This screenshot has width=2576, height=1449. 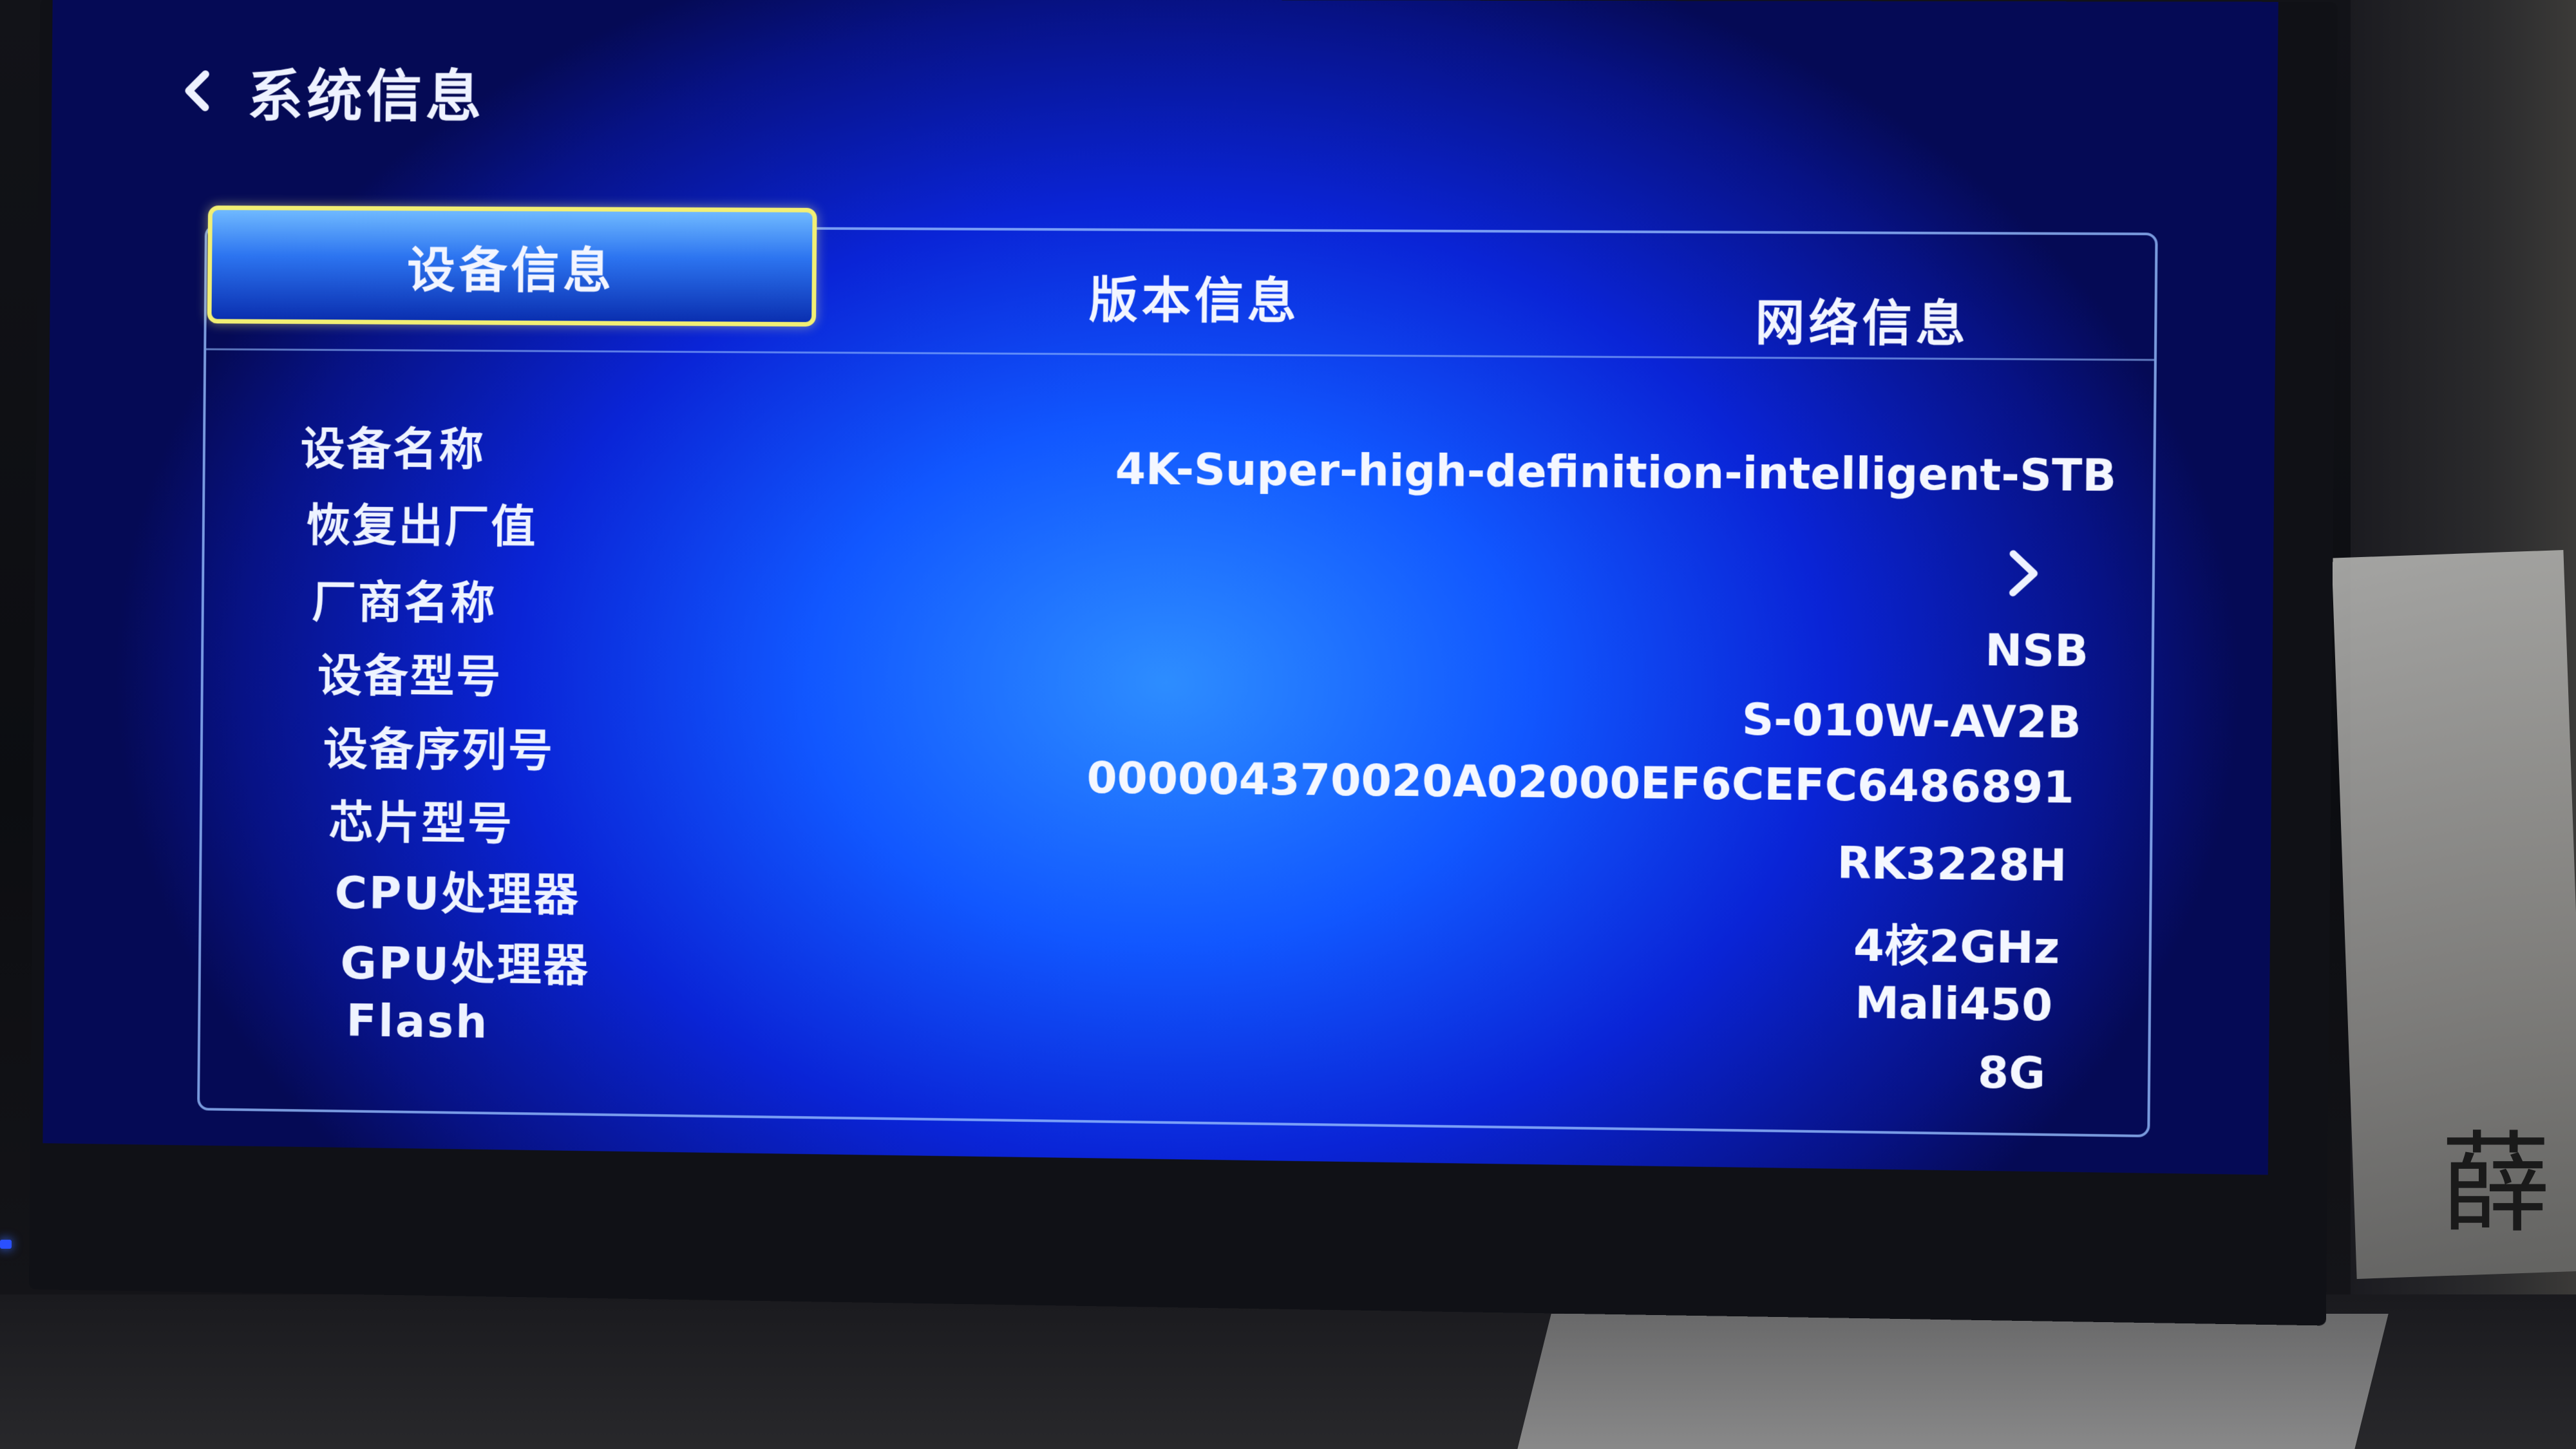 I want to click on row-label-device-name: 设备名称, so click(x=393, y=449).